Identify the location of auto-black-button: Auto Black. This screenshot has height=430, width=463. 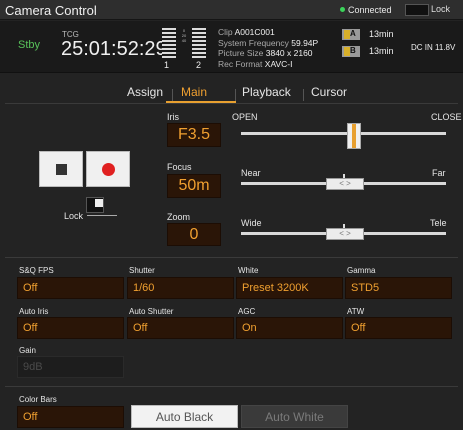
(184, 416).